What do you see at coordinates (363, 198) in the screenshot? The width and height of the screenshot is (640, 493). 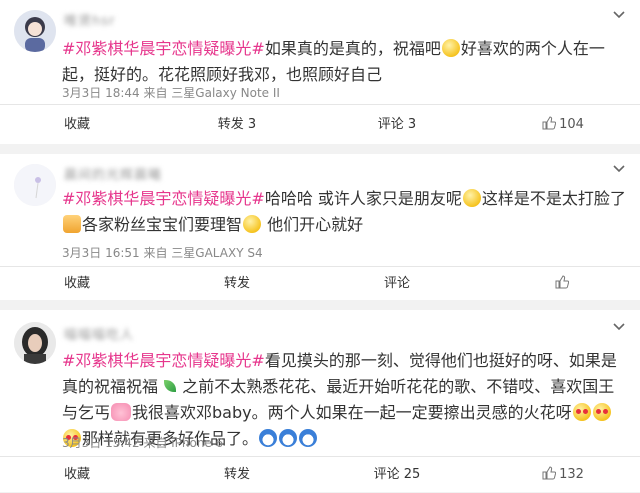 I see `post-text-part: 哈哈哈 或许人家只是朋友呢` at bounding box center [363, 198].